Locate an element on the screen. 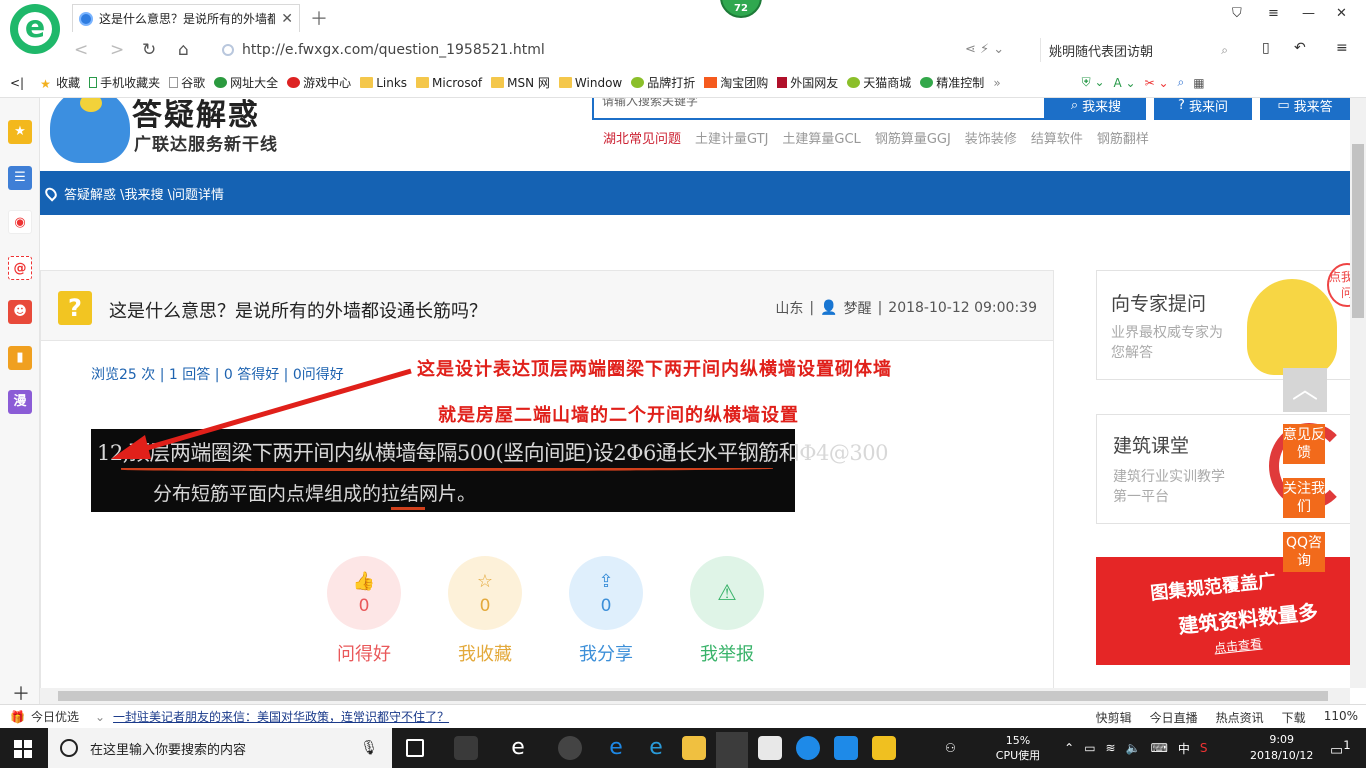 Image resolution: width=1366 pixels, height=768 pixels. back-to-top-button: ︿ is located at coordinates (1305, 390).